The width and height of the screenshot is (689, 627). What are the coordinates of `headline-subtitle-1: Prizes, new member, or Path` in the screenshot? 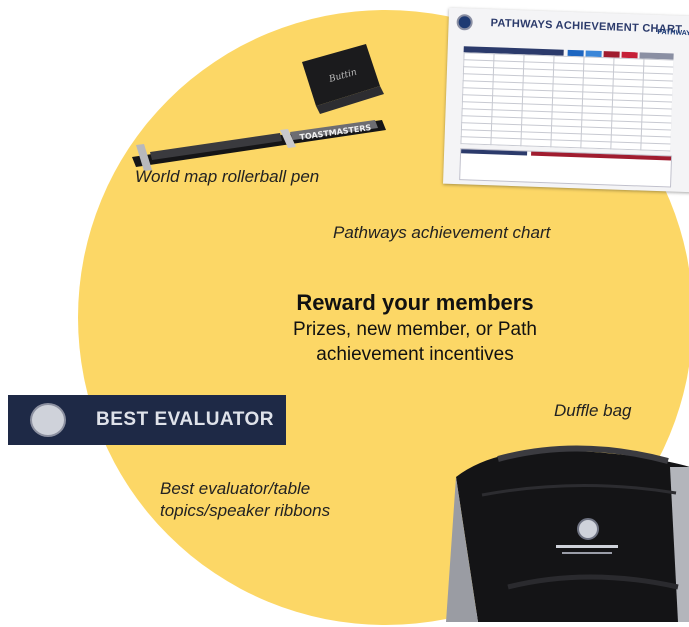 It's located at (415, 329).